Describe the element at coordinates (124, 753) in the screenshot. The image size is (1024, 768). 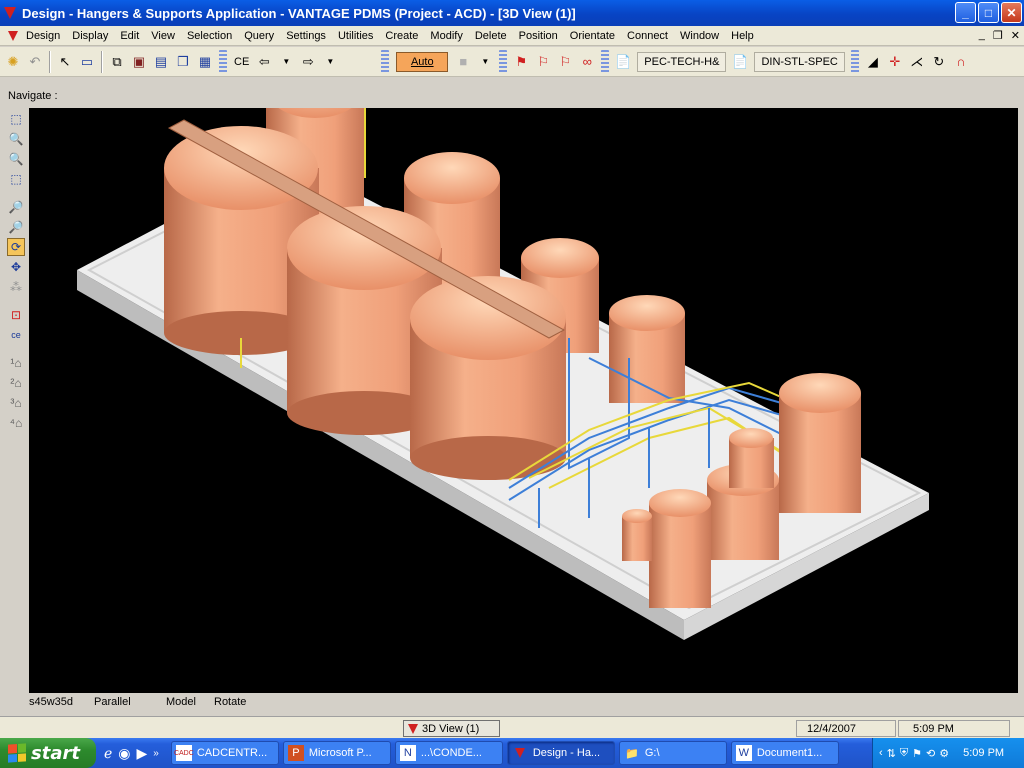
I see `browser-icon: ◉` at that location.